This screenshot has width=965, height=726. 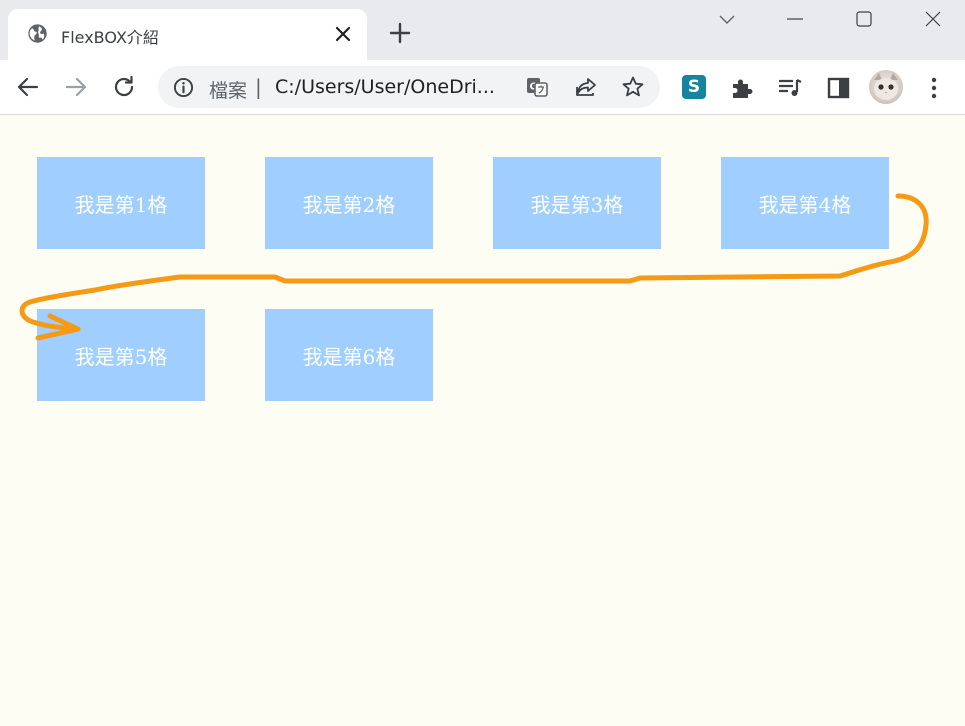 I want to click on flex-item-3: 我是第3格, so click(x=577, y=203).